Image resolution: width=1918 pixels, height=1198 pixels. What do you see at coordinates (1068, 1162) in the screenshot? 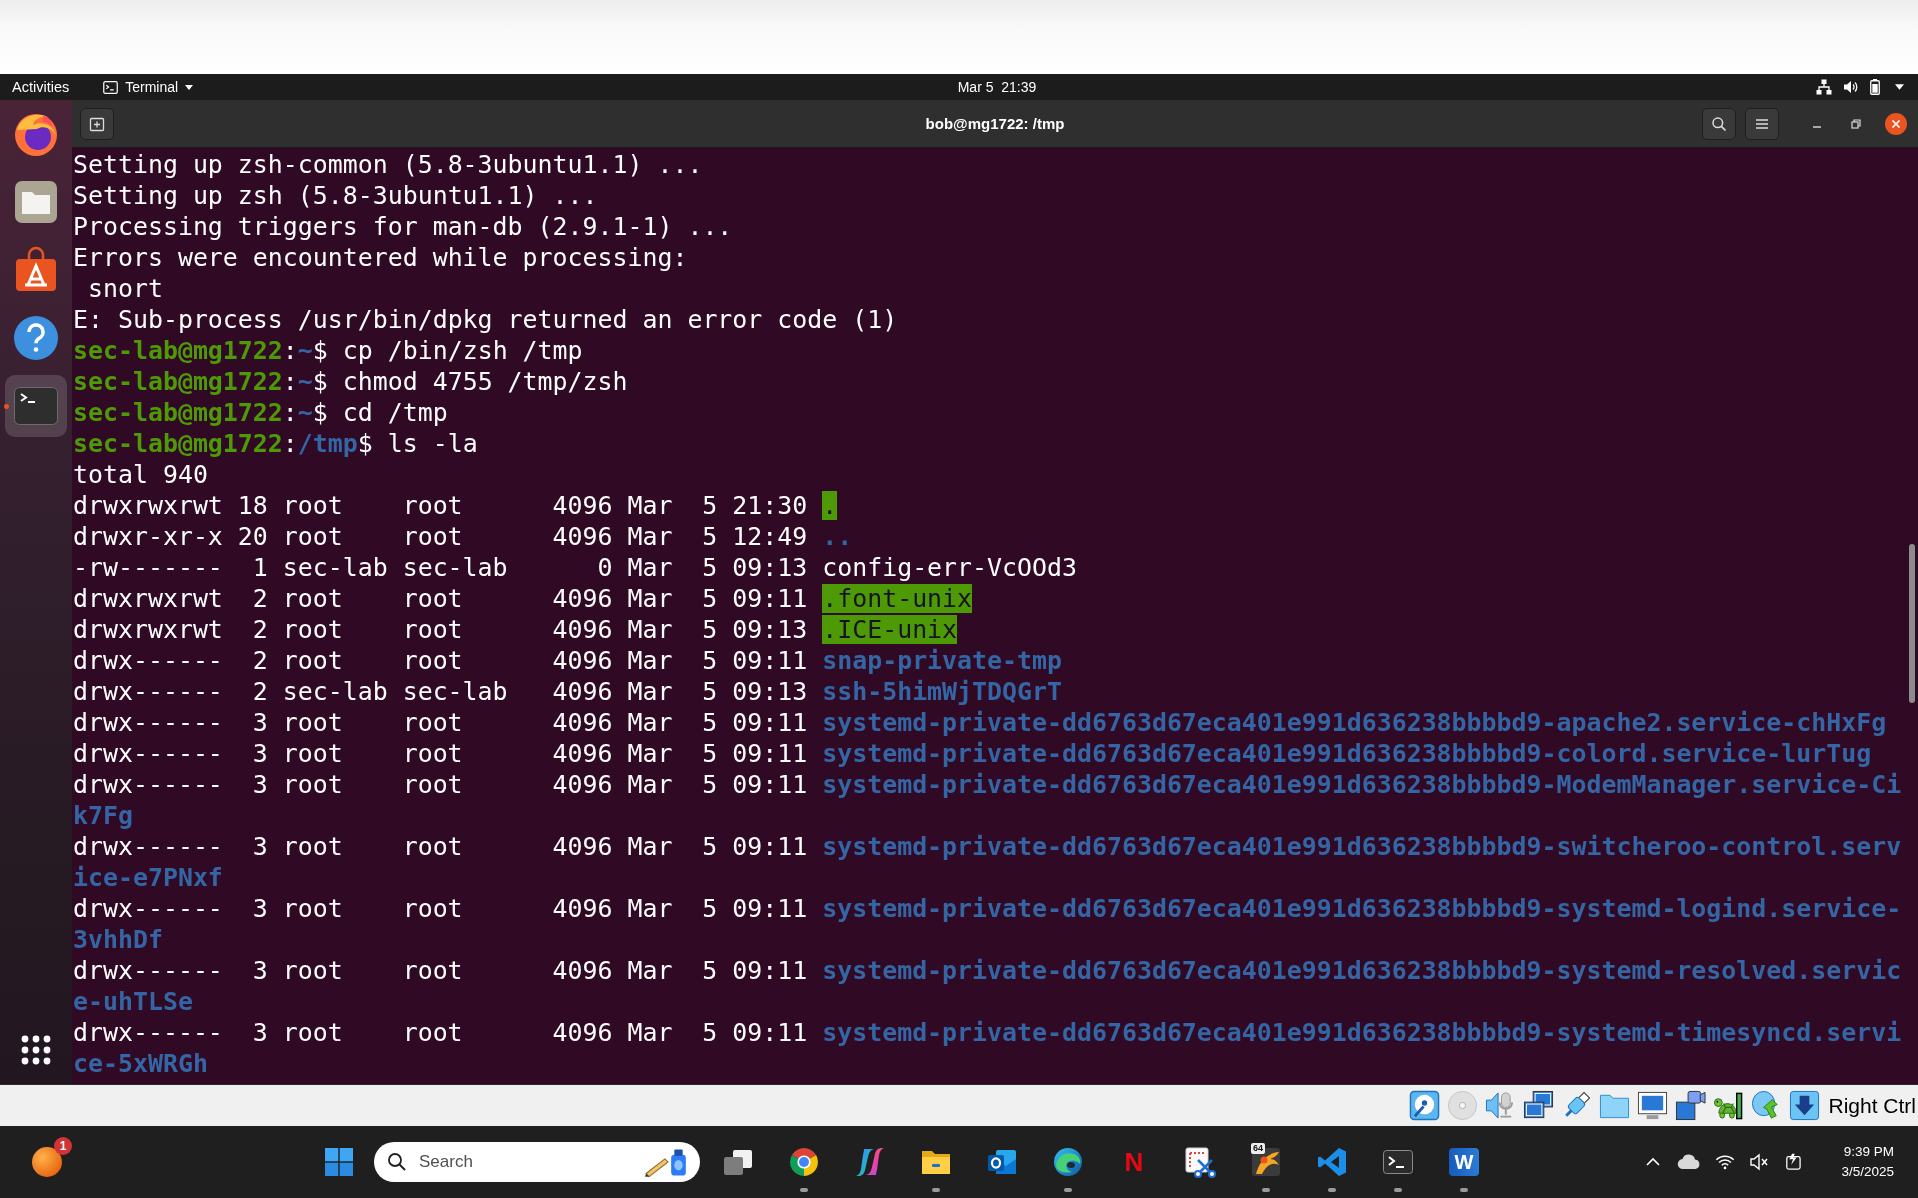
I see `wave-circle-icon` at bounding box center [1068, 1162].